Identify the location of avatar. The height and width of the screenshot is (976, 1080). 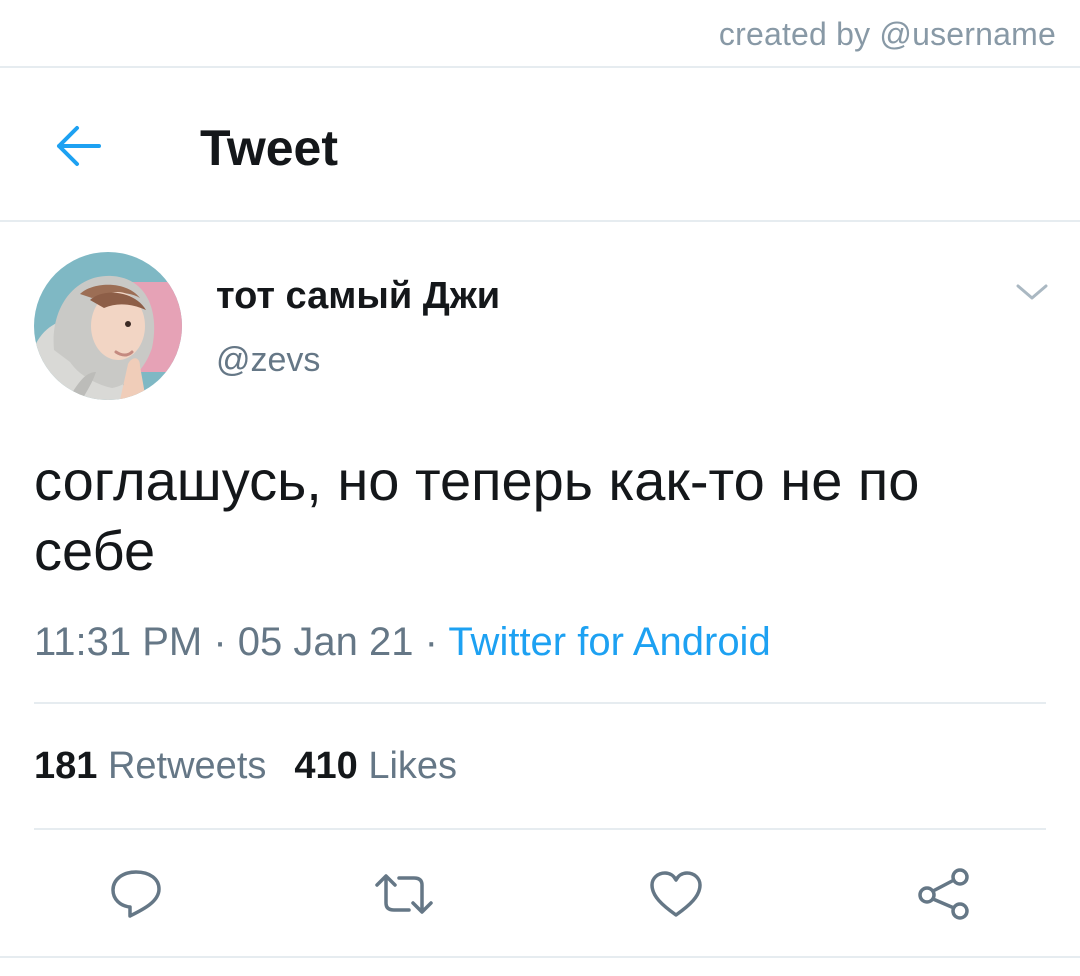
(108, 326).